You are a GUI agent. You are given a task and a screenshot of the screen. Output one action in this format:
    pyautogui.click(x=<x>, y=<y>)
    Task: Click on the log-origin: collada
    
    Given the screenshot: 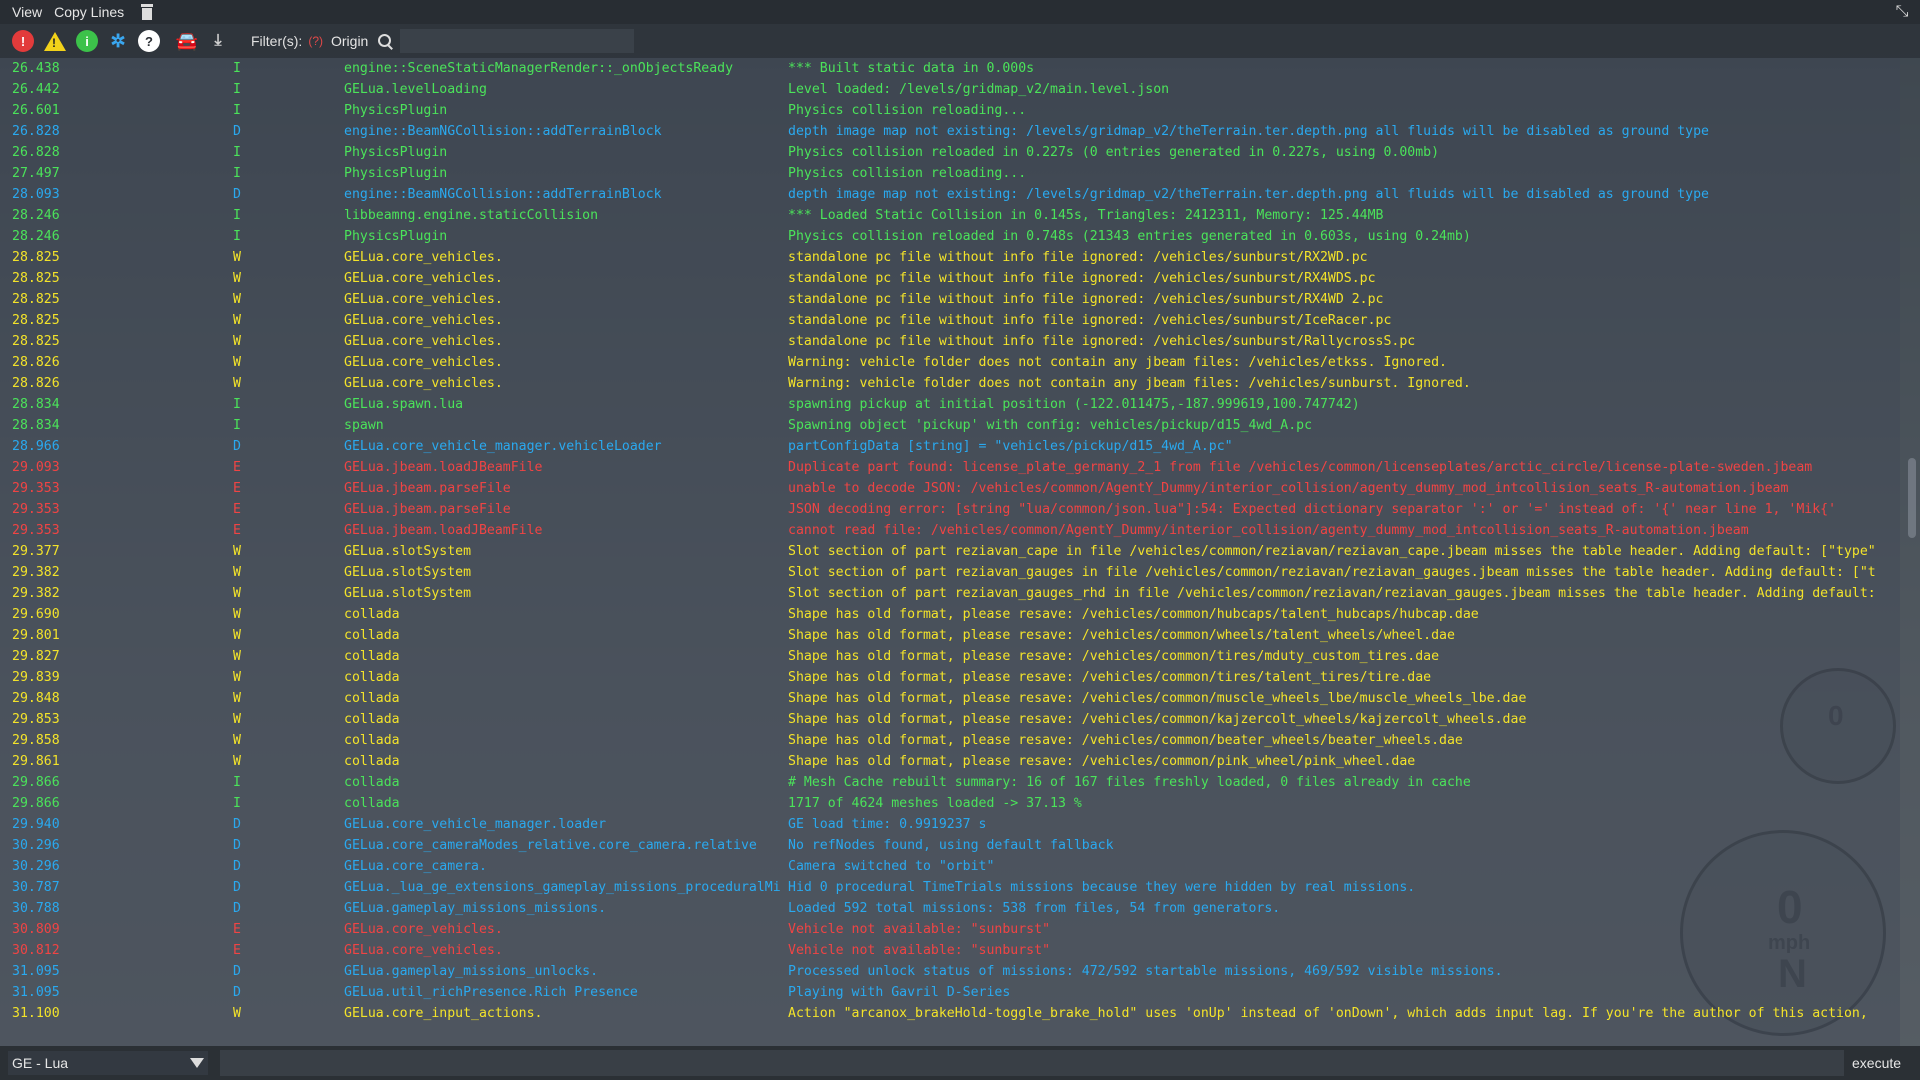 What is the action you would take?
    pyautogui.click(x=372, y=803)
    